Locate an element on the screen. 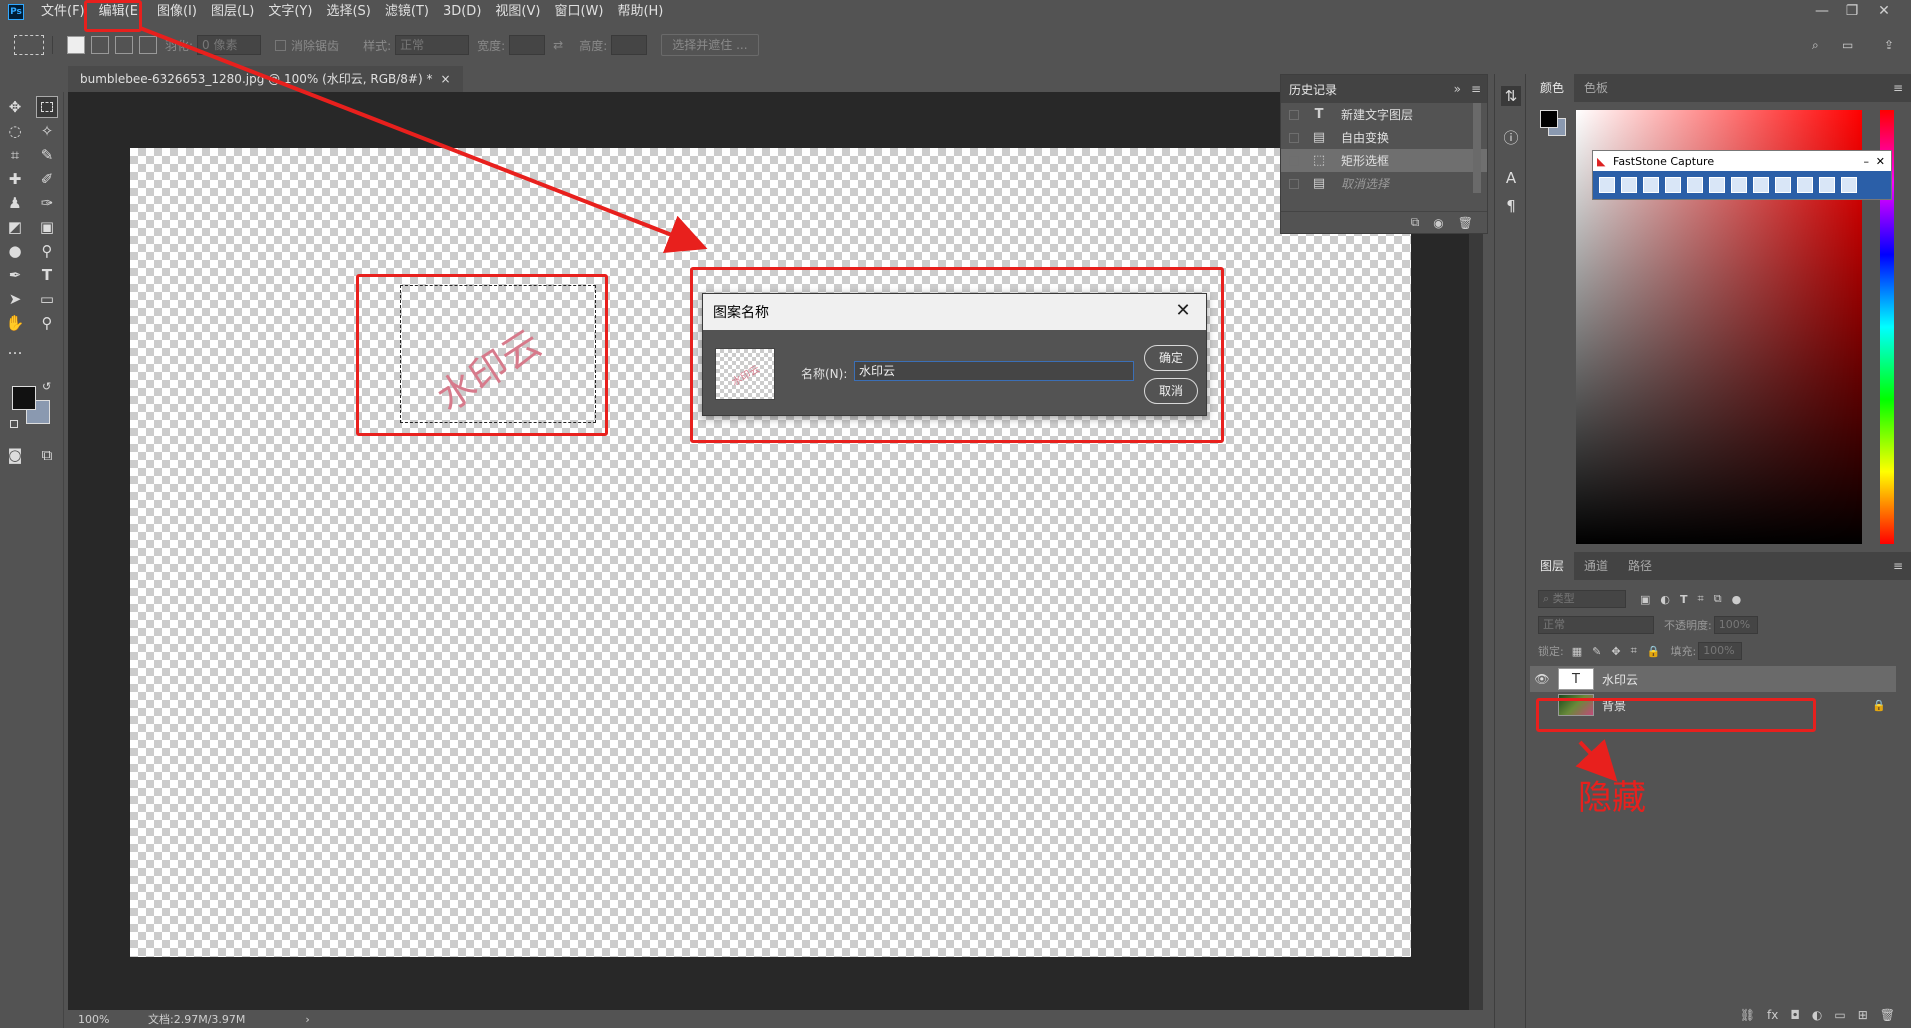 The width and height of the screenshot is (1911, 1028). faststone-close-icon: ✕ is located at coordinates (1880, 161).